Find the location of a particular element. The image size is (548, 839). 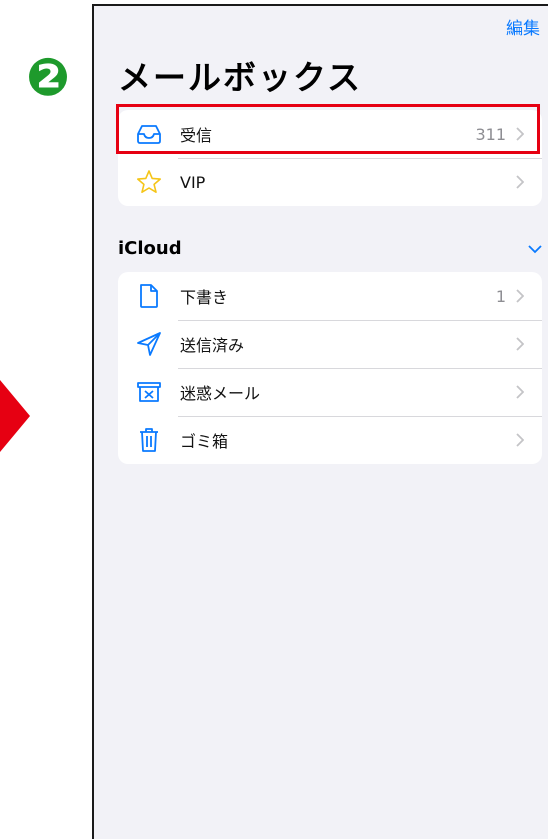

mailbox-sent-label: 送信済み is located at coordinates (212, 345).